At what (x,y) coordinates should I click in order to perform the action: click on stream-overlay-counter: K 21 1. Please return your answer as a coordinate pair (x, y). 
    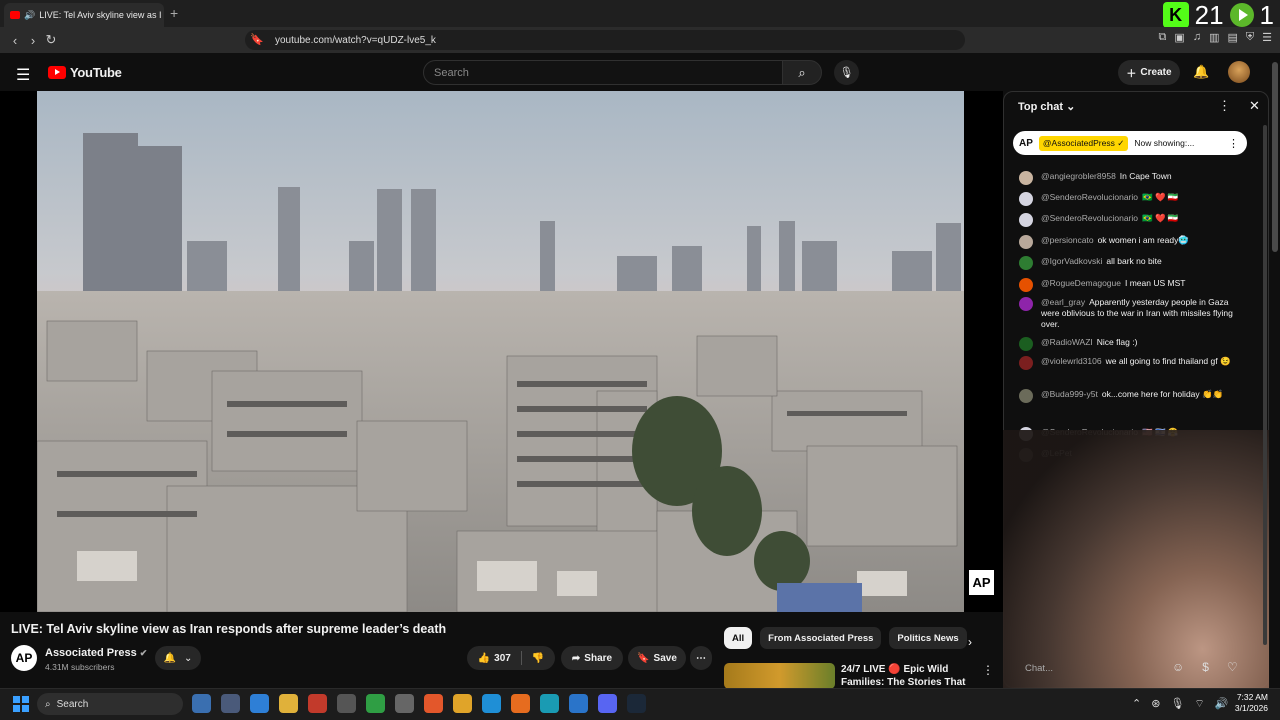
    Looking at the image, I should click on (1218, 15).